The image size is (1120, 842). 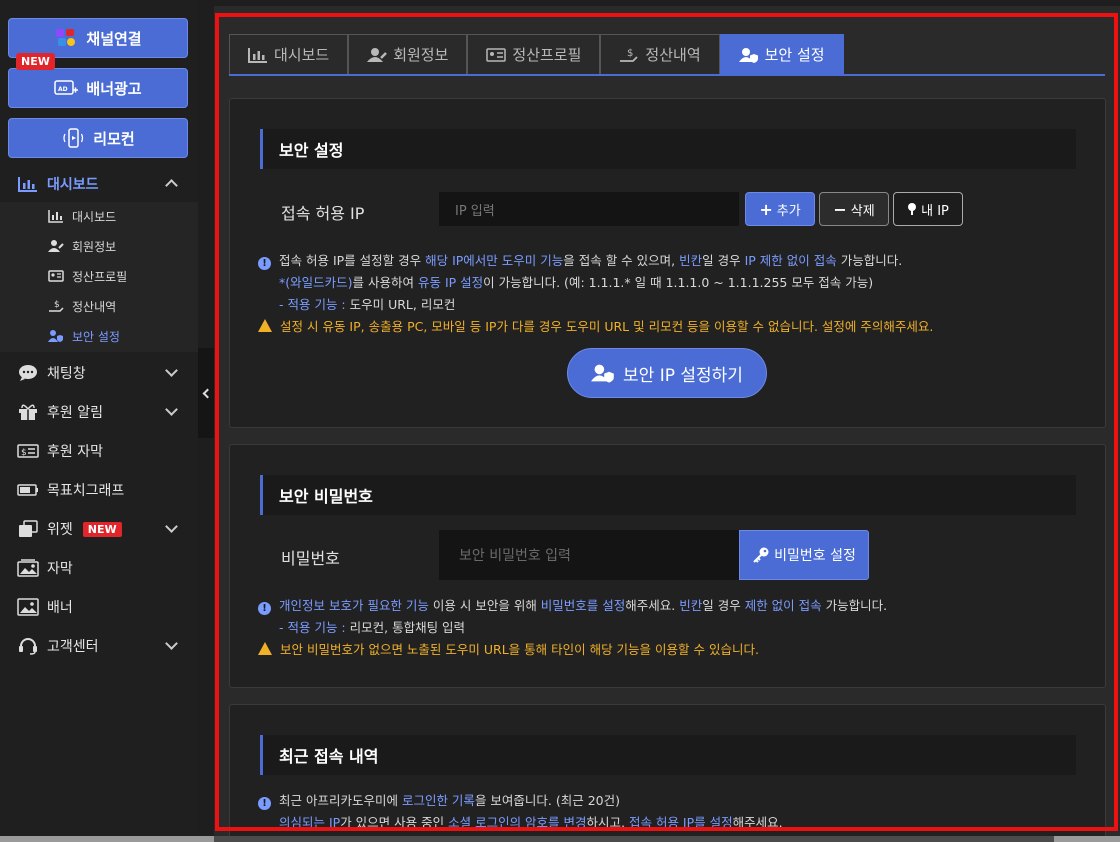 I want to click on submenu-item-settlement-profile: 정산프로필, so click(x=87, y=276).